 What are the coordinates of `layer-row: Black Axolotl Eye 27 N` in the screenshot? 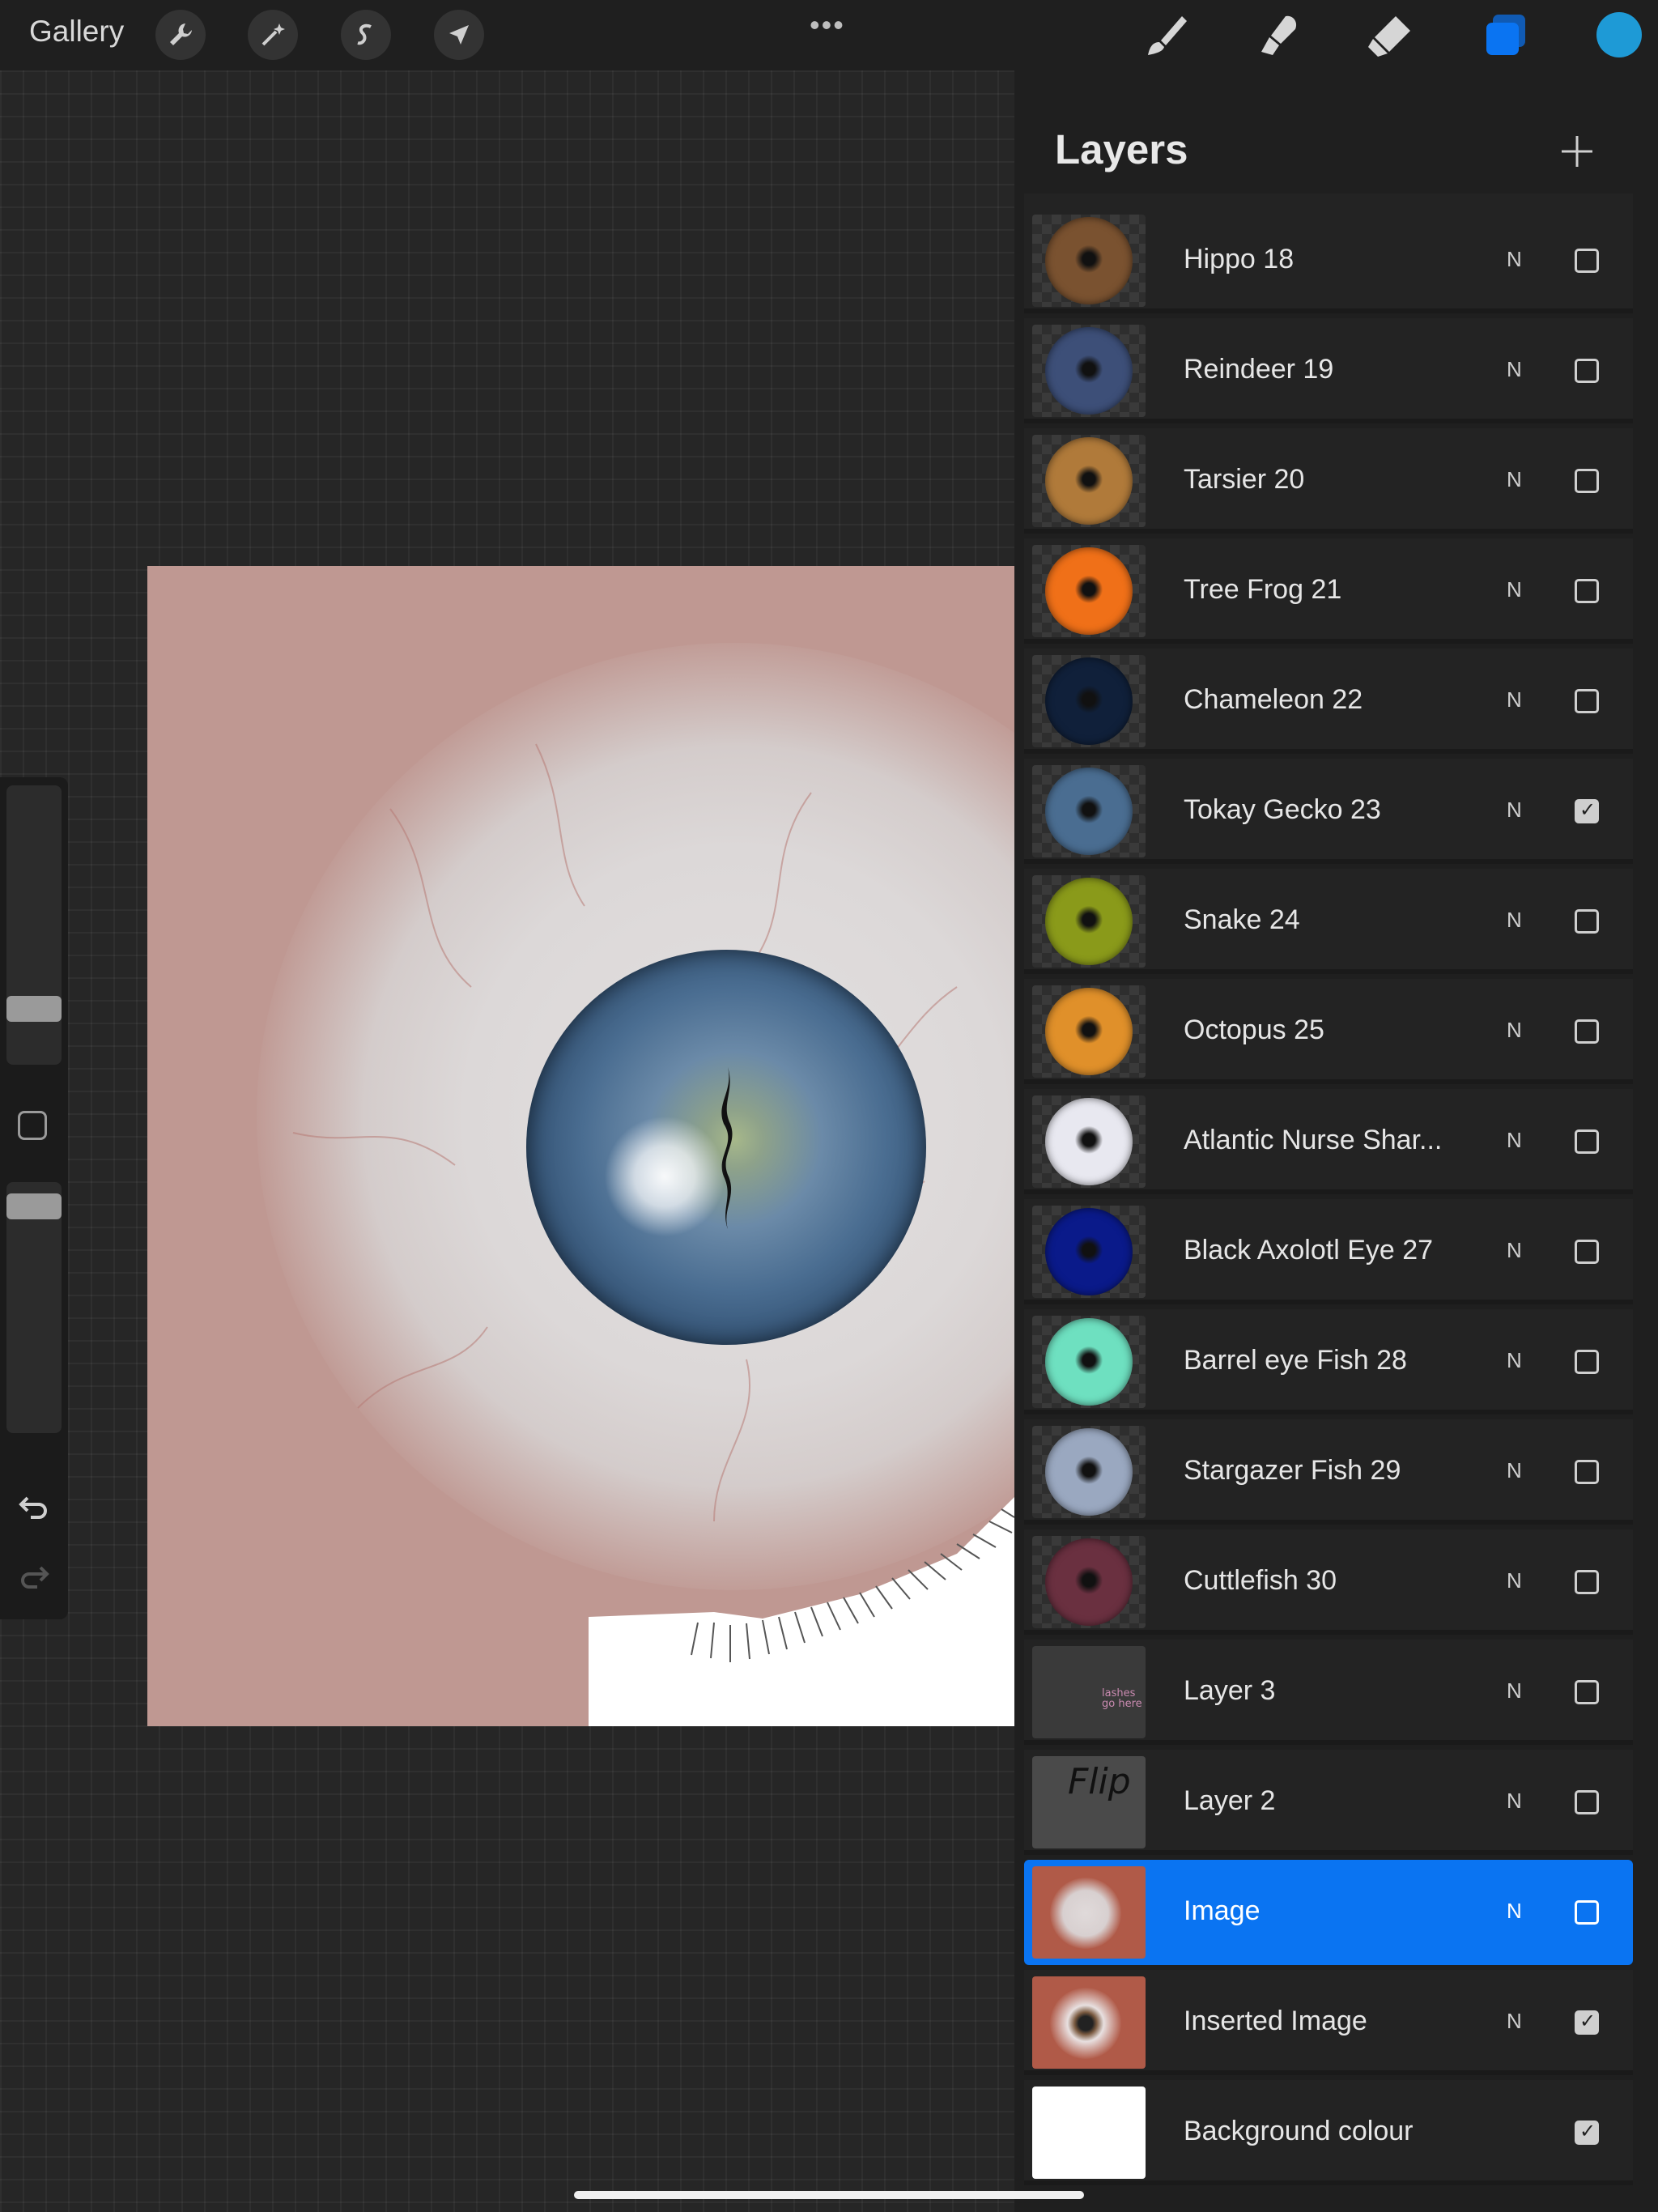 It's located at (1328, 1252).